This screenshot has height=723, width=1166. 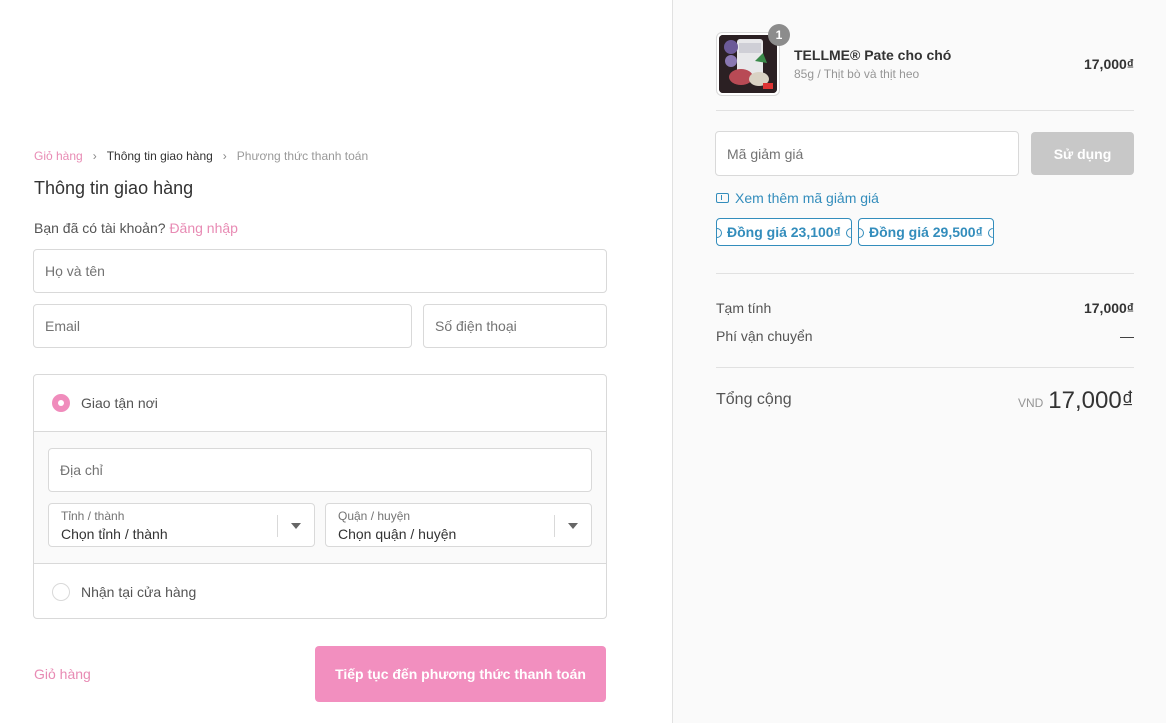 I want to click on province-value: Chọn tỉnh / thành, so click(x=114, y=534).